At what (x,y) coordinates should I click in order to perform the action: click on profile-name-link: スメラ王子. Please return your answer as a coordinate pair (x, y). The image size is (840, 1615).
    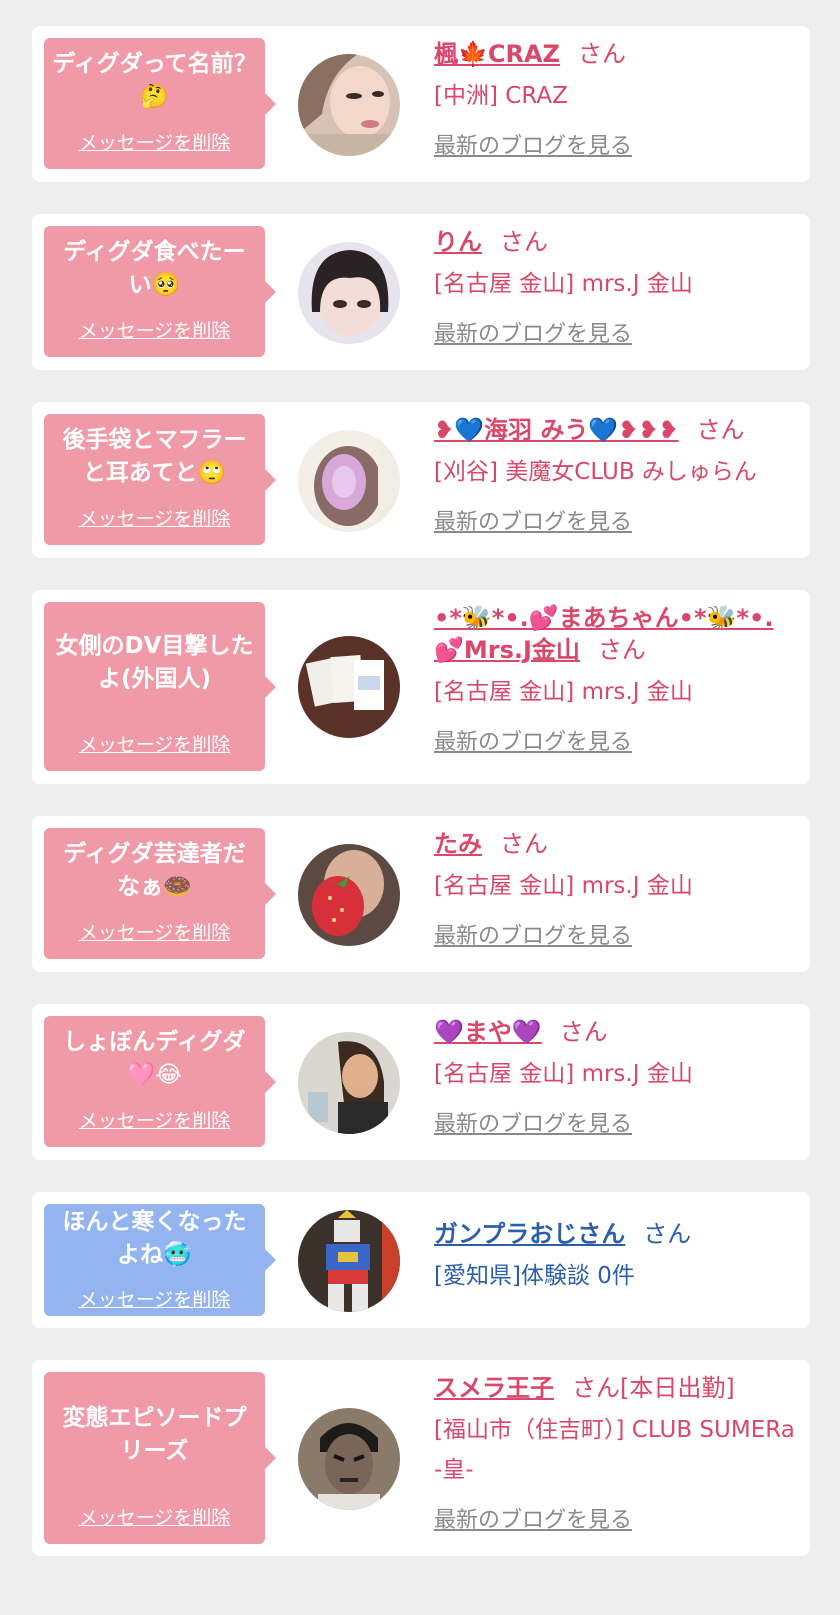
    Looking at the image, I should click on (494, 1388).